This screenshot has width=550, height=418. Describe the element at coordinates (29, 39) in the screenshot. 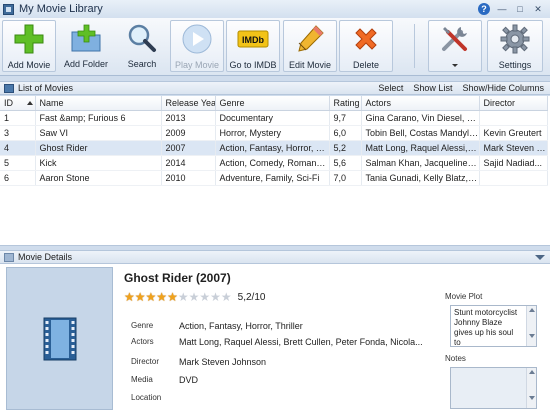

I see `plus-icon` at that location.